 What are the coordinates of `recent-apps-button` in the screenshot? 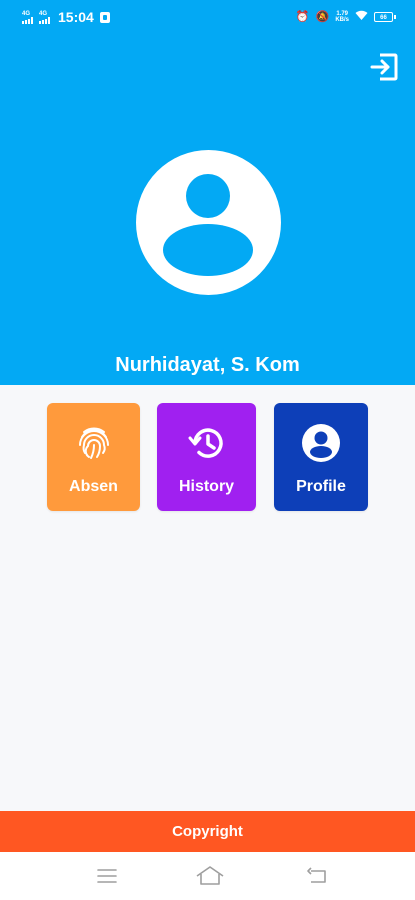 It's located at (107, 876).